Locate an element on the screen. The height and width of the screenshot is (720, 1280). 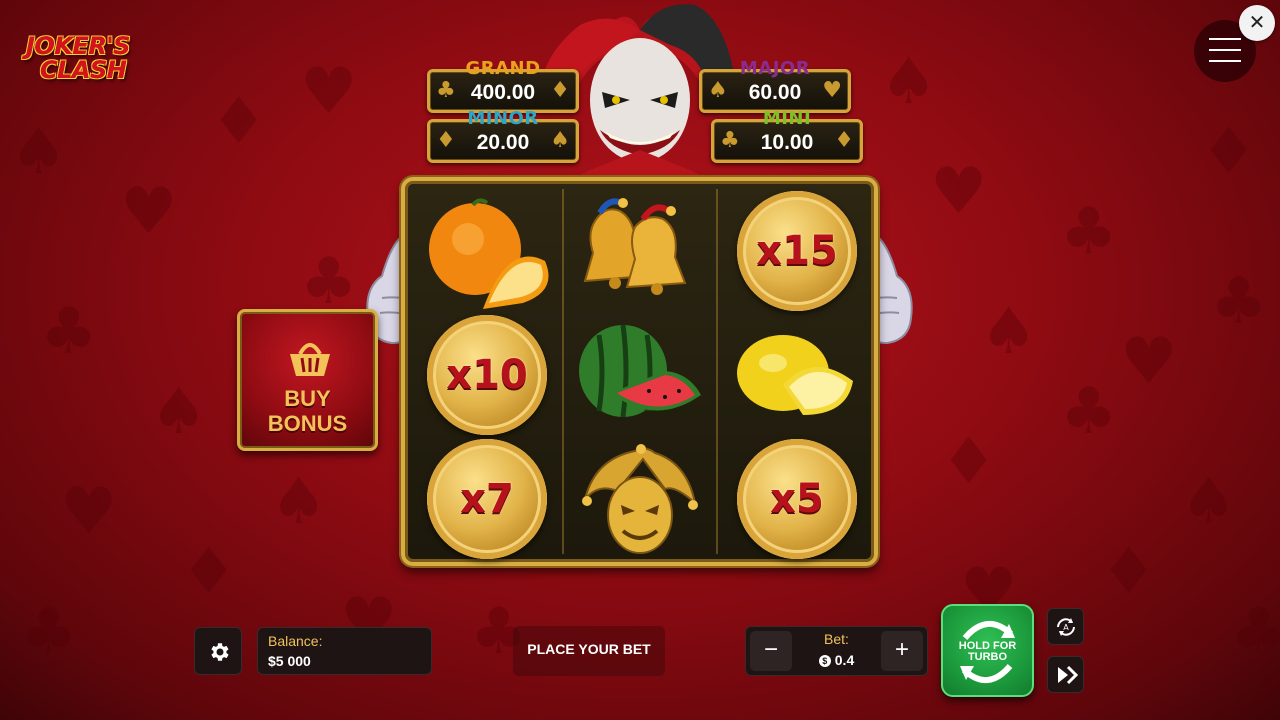
heart-icon: ♥ is located at coordinates (832, 90).